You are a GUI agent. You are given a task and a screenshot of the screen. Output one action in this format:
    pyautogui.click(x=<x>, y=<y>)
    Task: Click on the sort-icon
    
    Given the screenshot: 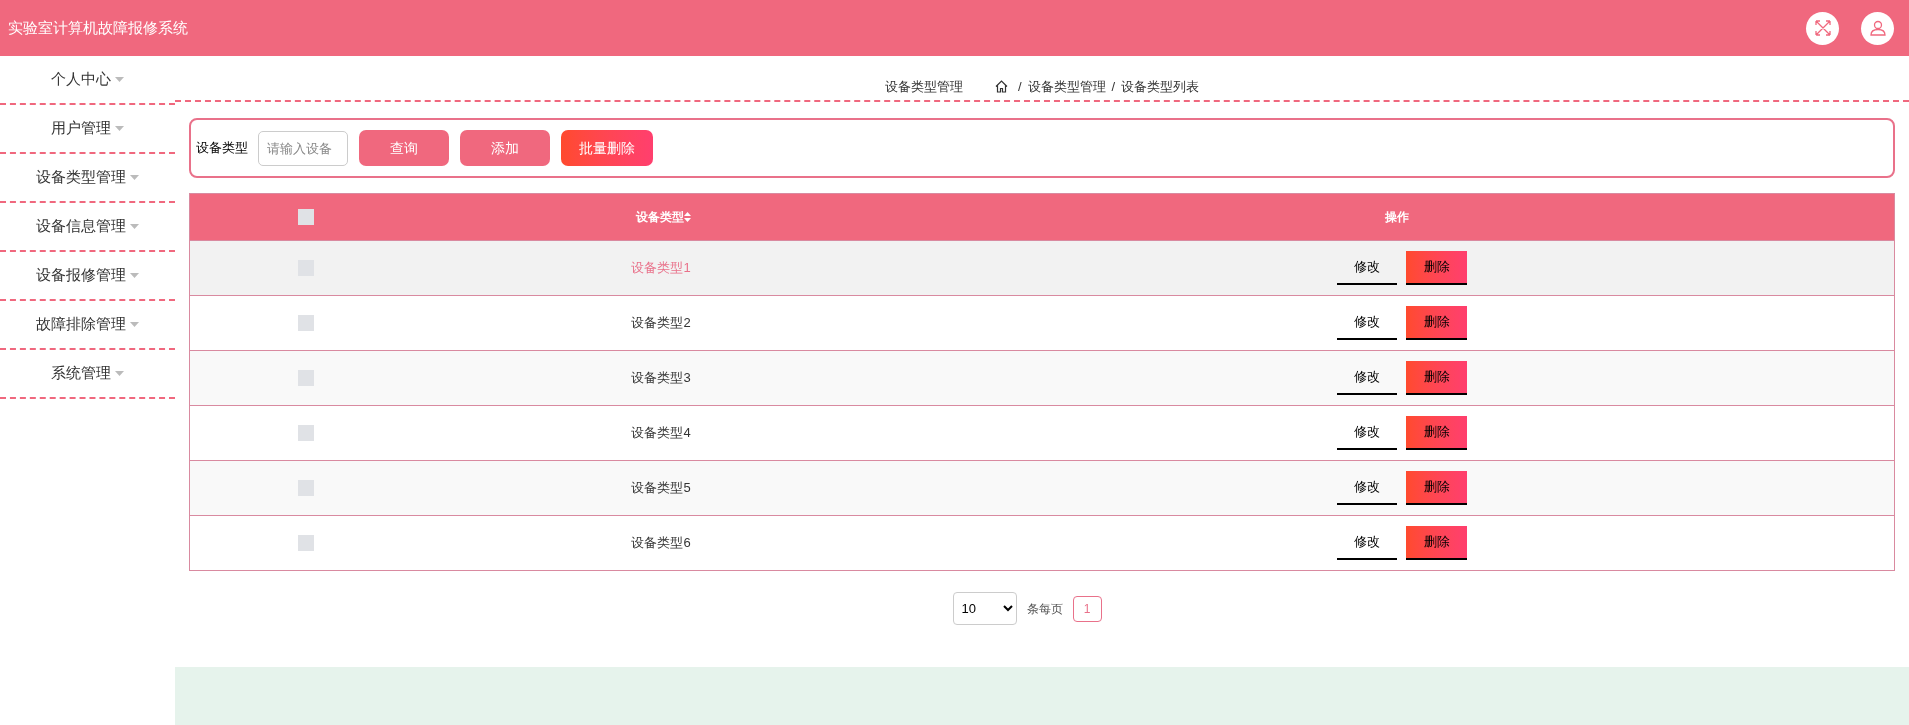 What is the action you would take?
    pyautogui.click(x=687, y=217)
    